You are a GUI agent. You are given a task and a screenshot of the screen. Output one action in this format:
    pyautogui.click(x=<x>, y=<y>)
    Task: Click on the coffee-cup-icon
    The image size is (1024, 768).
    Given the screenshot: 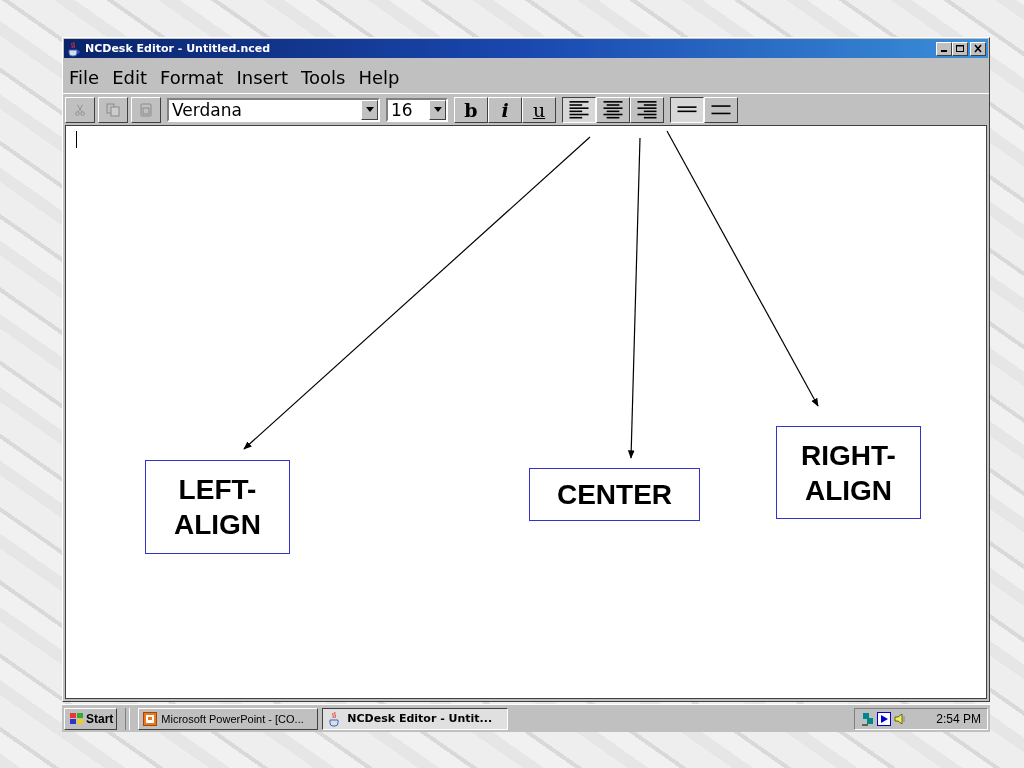 What is the action you would take?
    pyautogui.click(x=74, y=48)
    